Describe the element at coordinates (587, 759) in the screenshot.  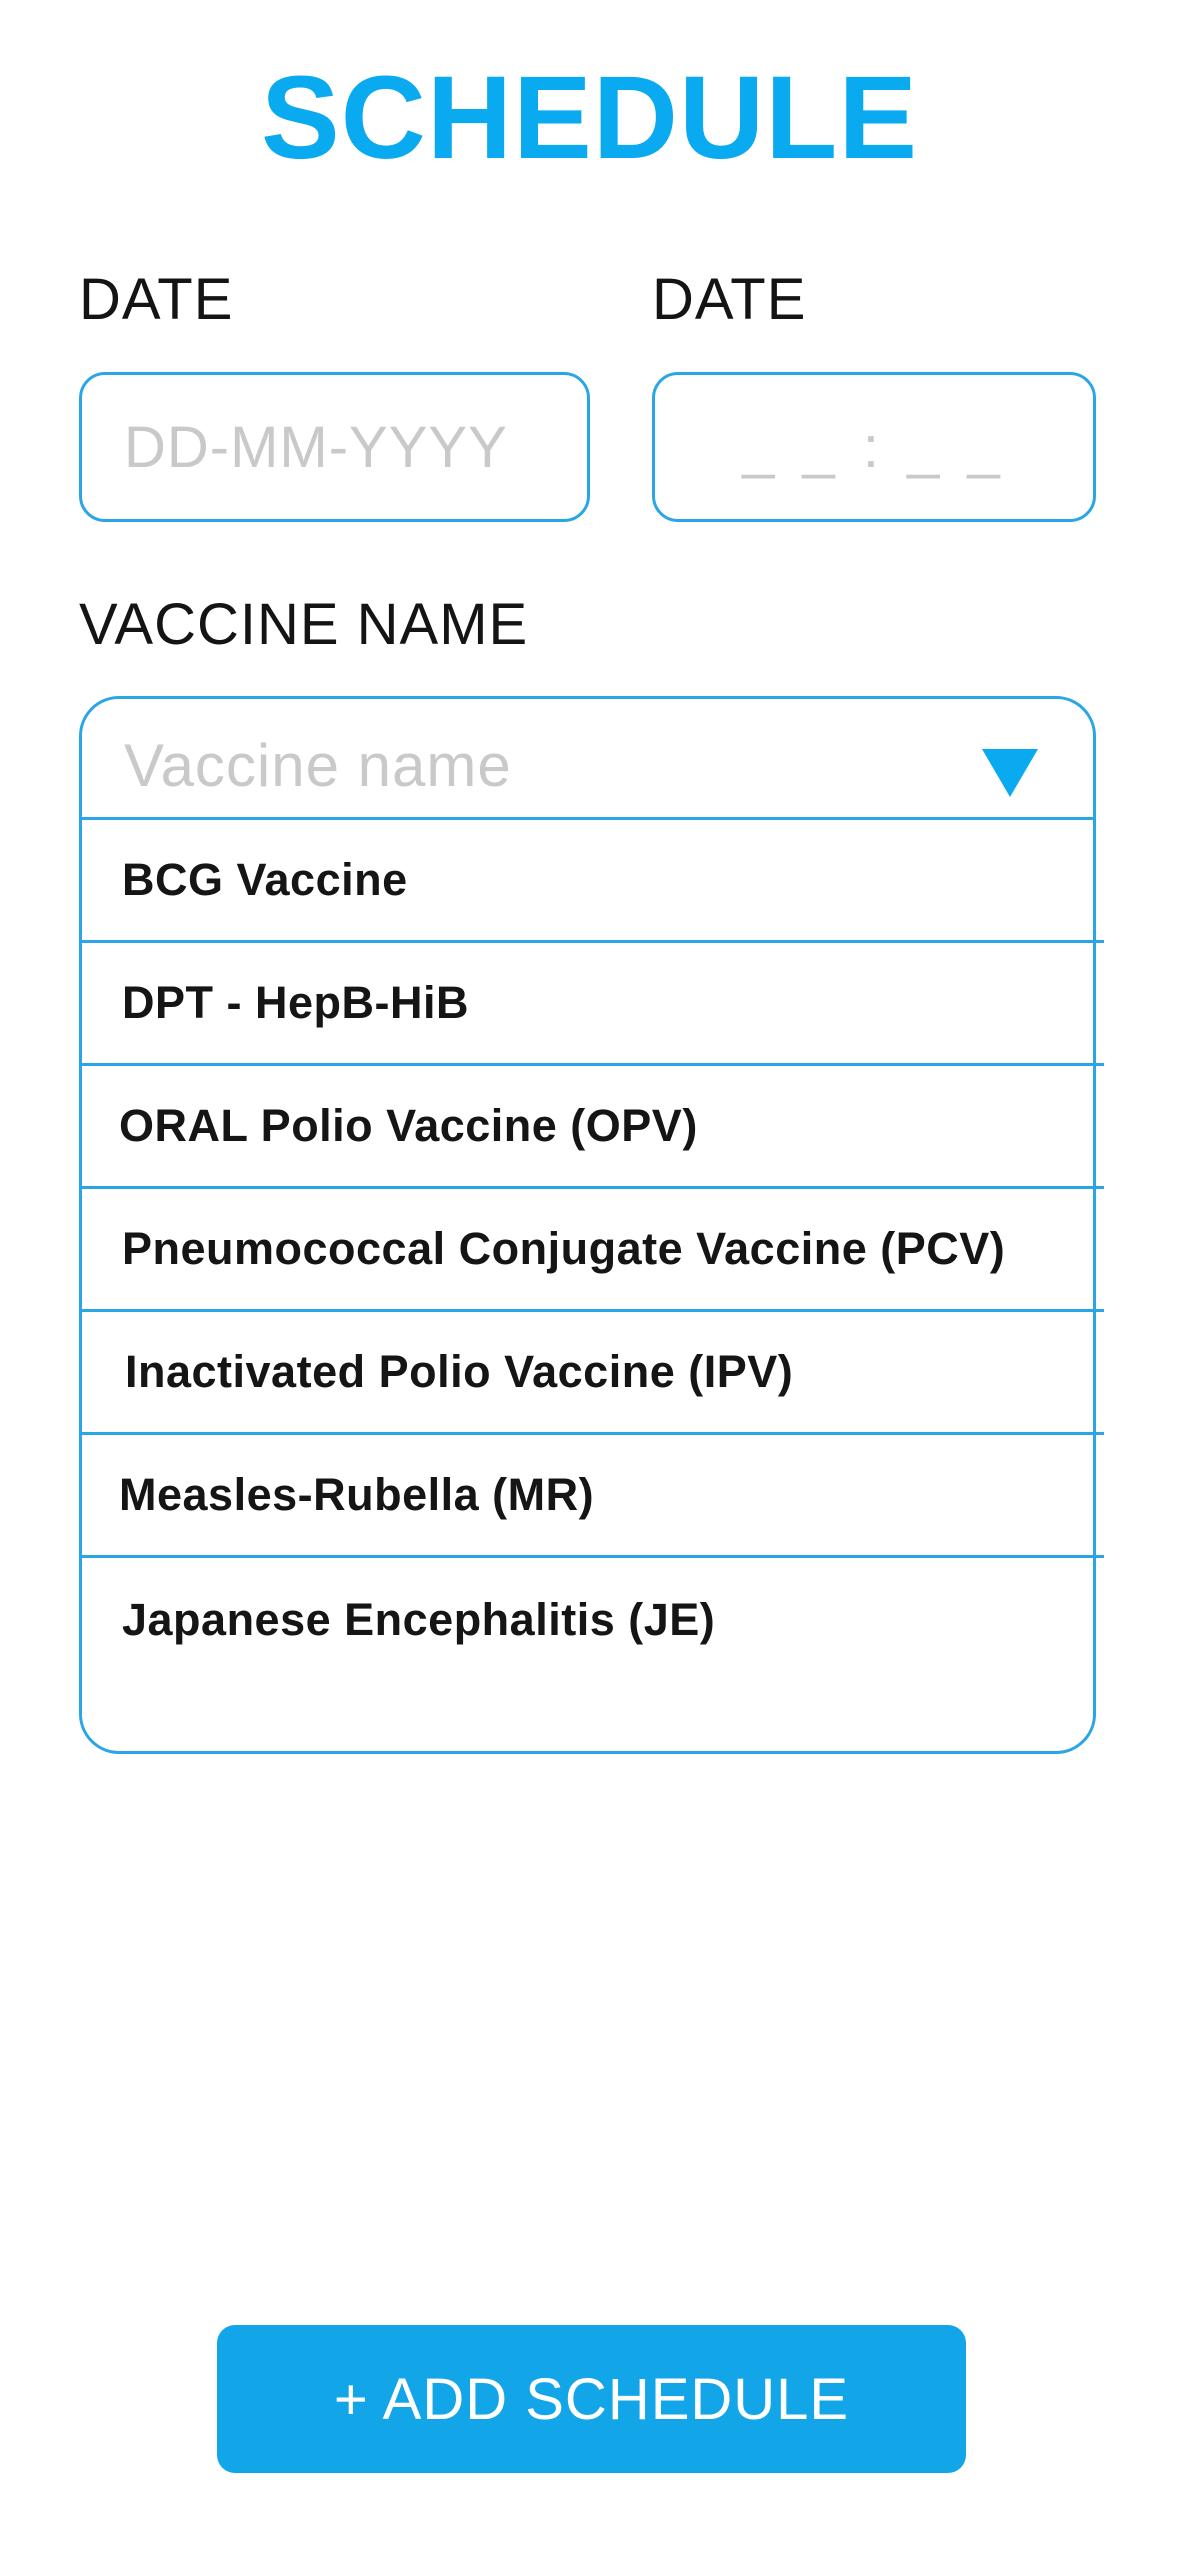
I see `vaccine-select: Vaccine name` at that location.